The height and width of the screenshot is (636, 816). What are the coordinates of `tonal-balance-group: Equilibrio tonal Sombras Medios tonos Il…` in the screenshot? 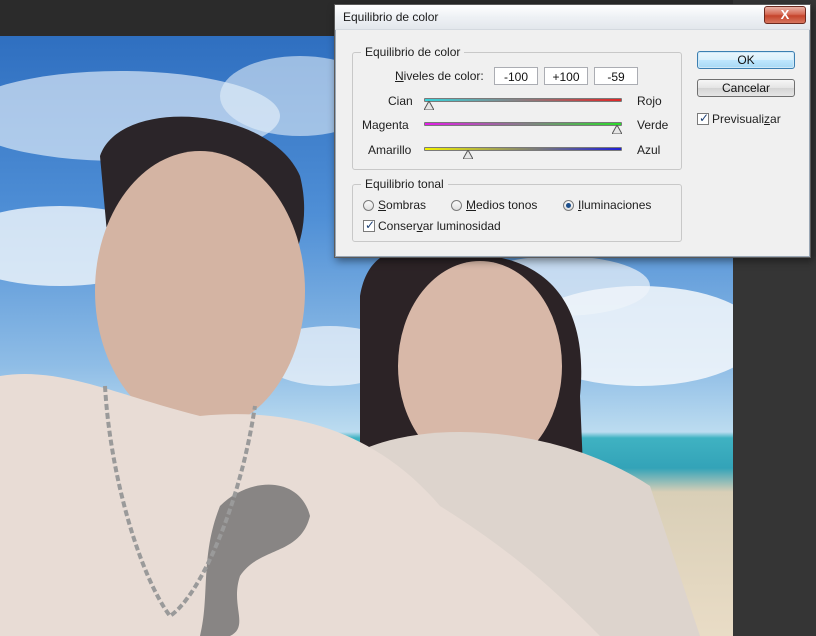 It's located at (517, 209).